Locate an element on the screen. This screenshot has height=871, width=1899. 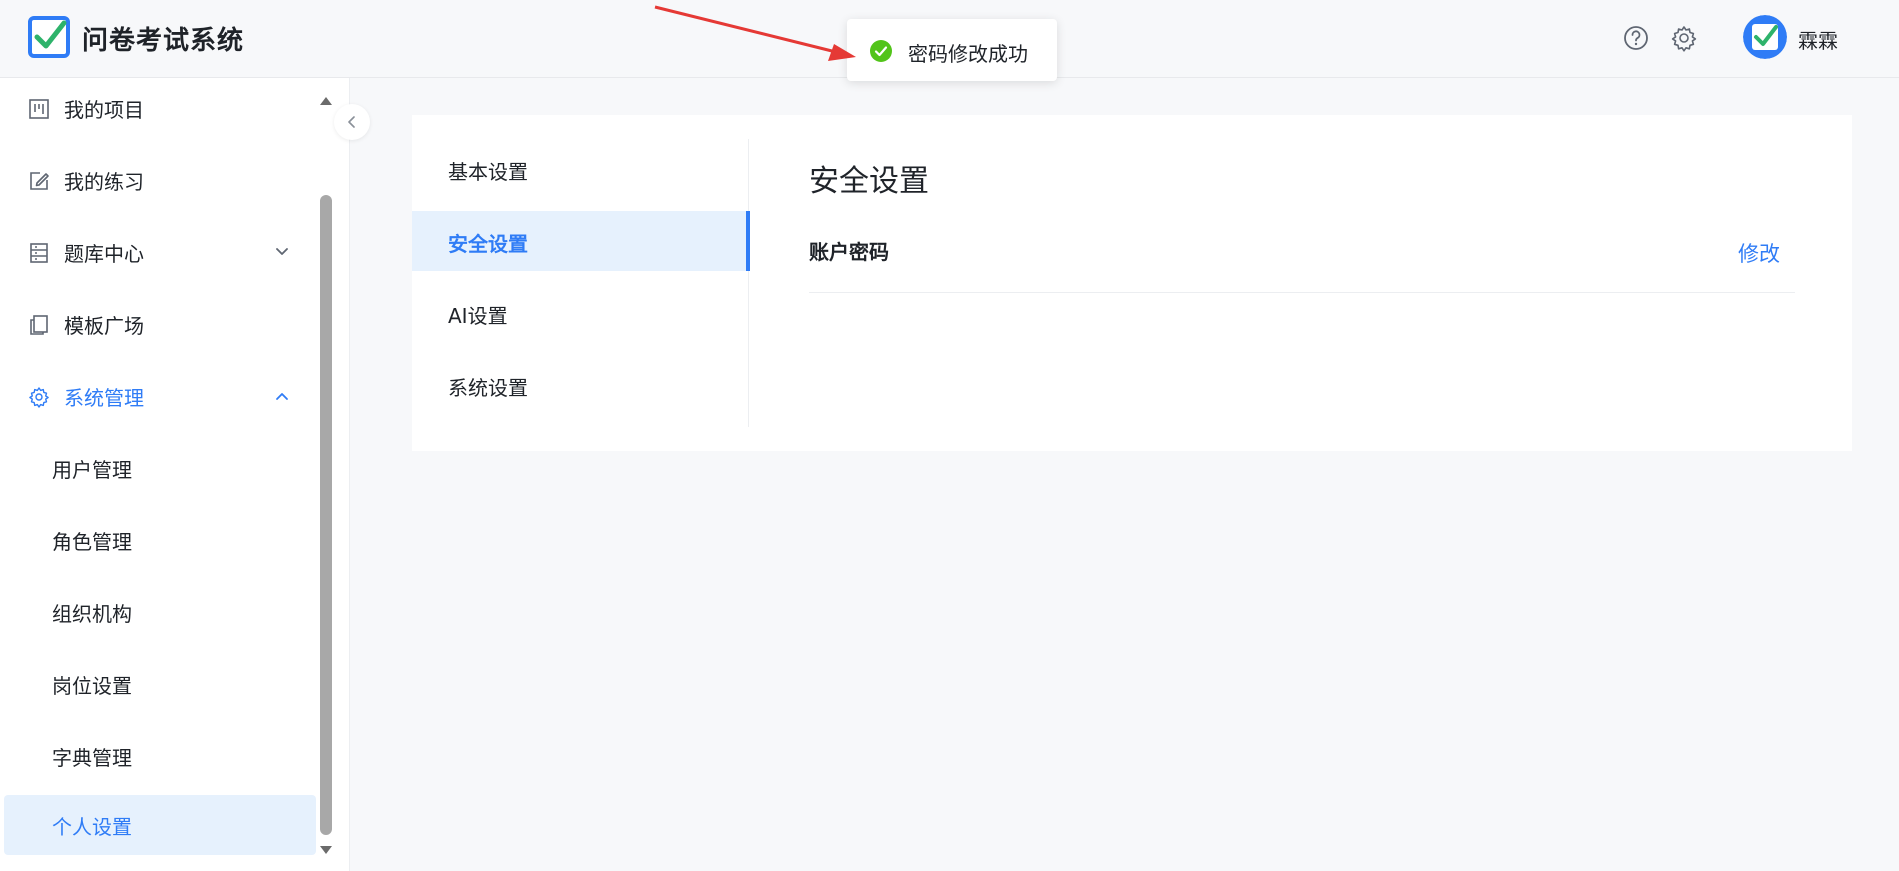
section-title: 安全设置 is located at coordinates (869, 181).